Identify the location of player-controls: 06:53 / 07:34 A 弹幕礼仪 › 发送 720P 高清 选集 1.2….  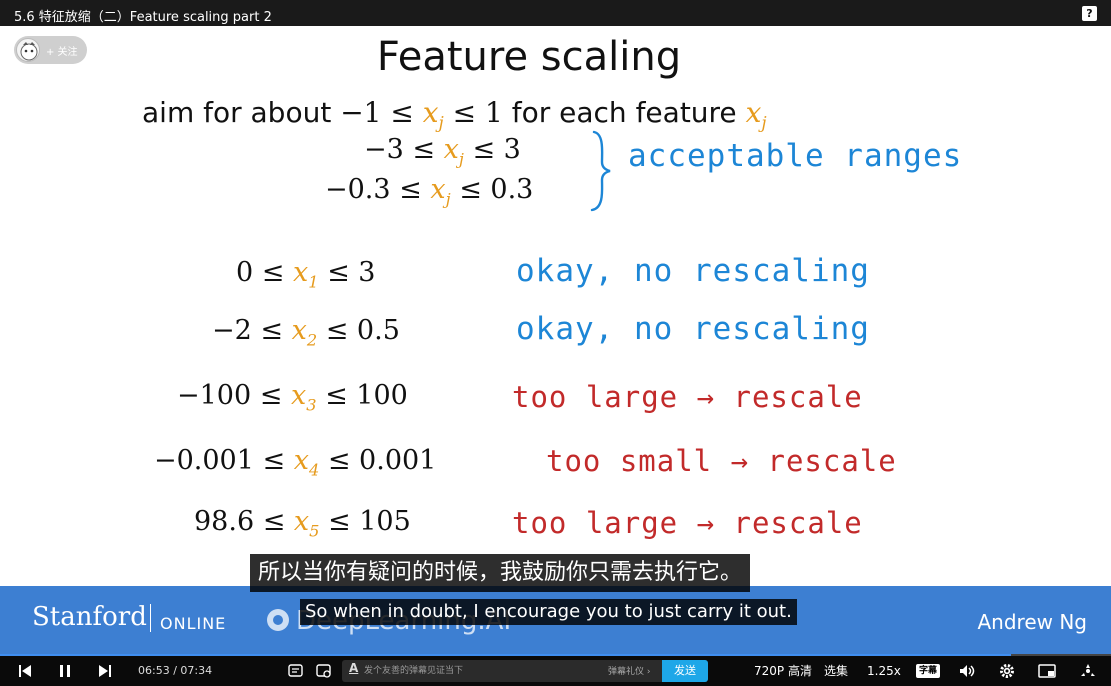
(555, 671).